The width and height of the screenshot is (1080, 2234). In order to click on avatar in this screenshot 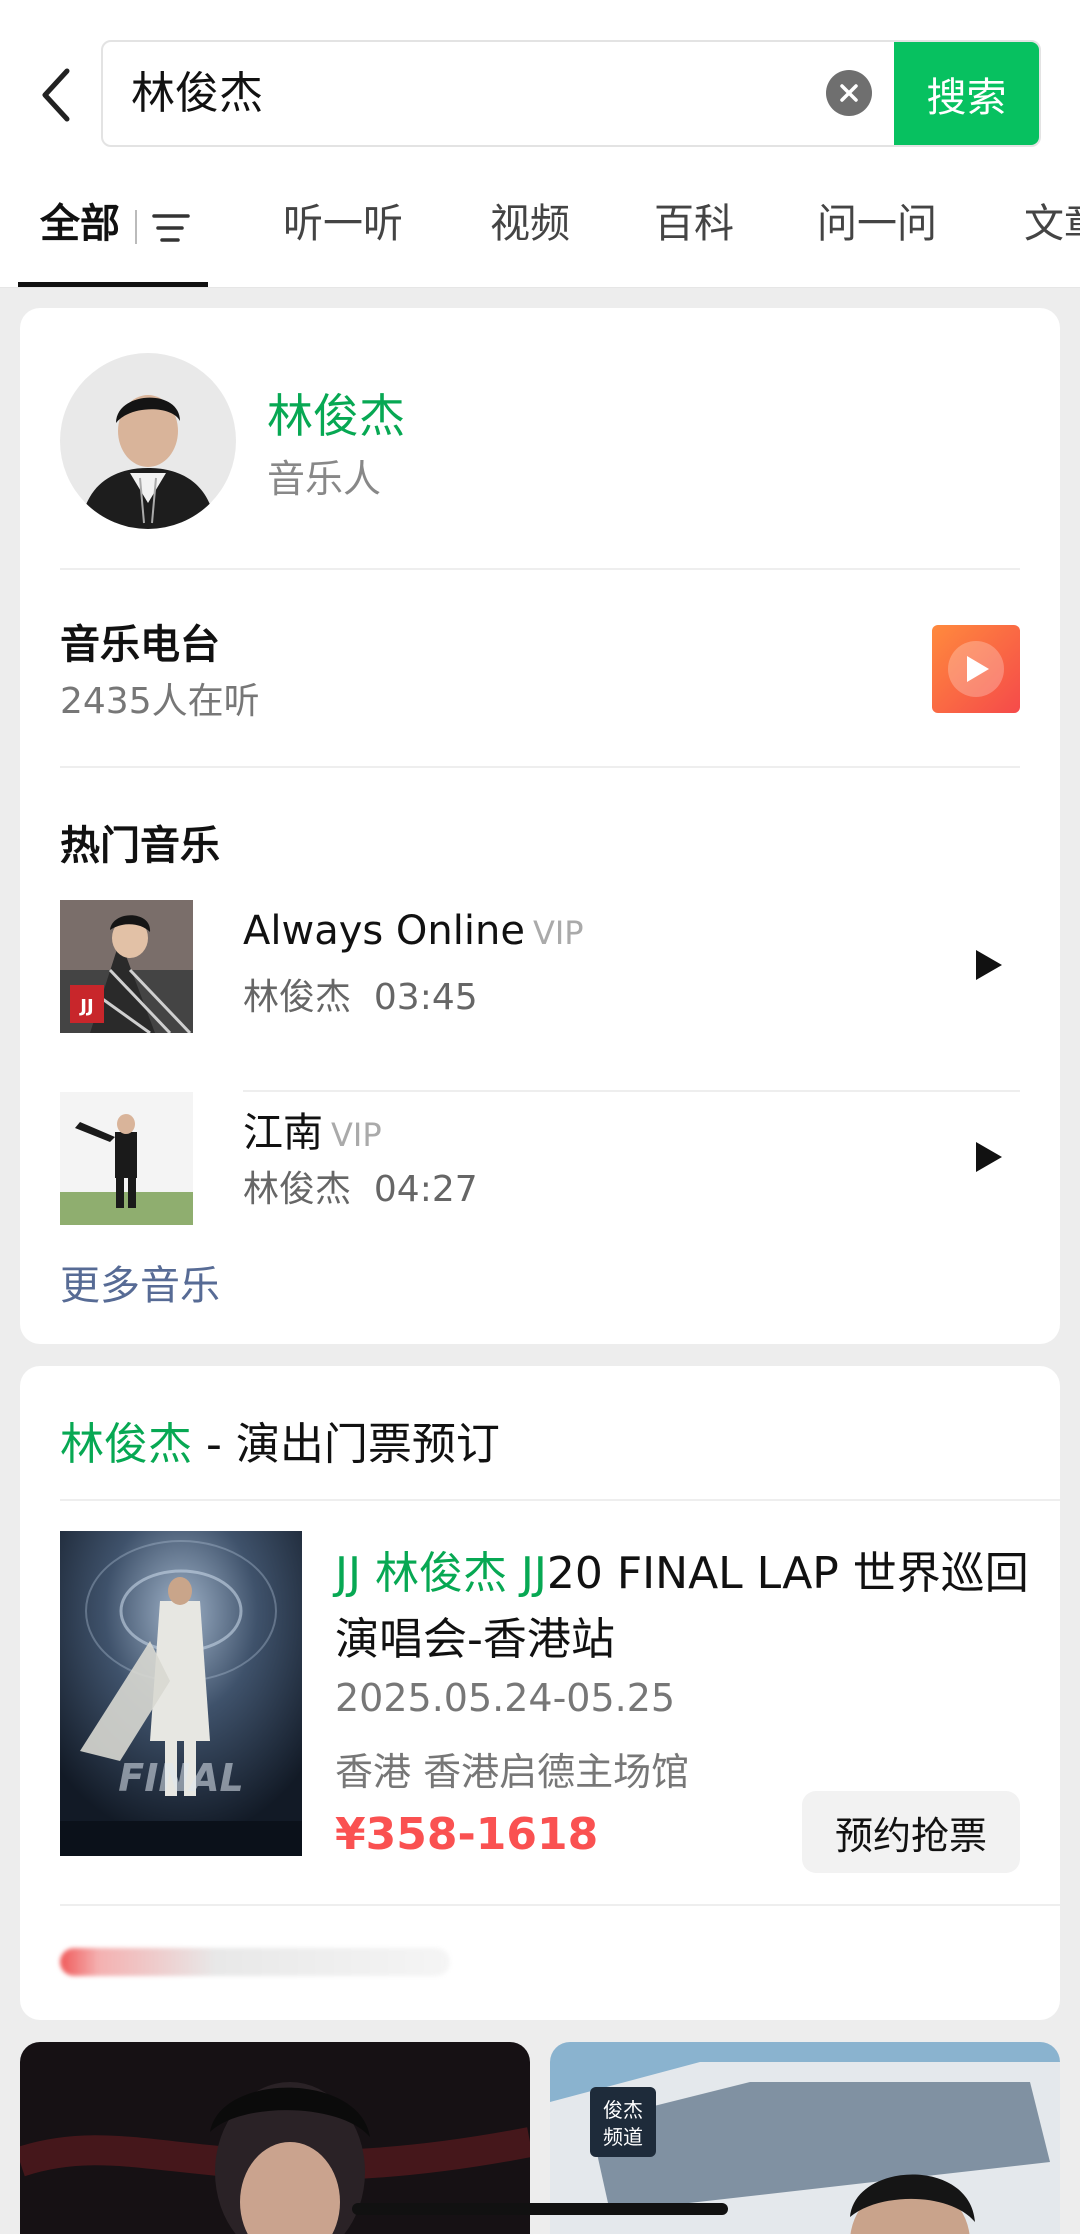, I will do `click(148, 441)`.